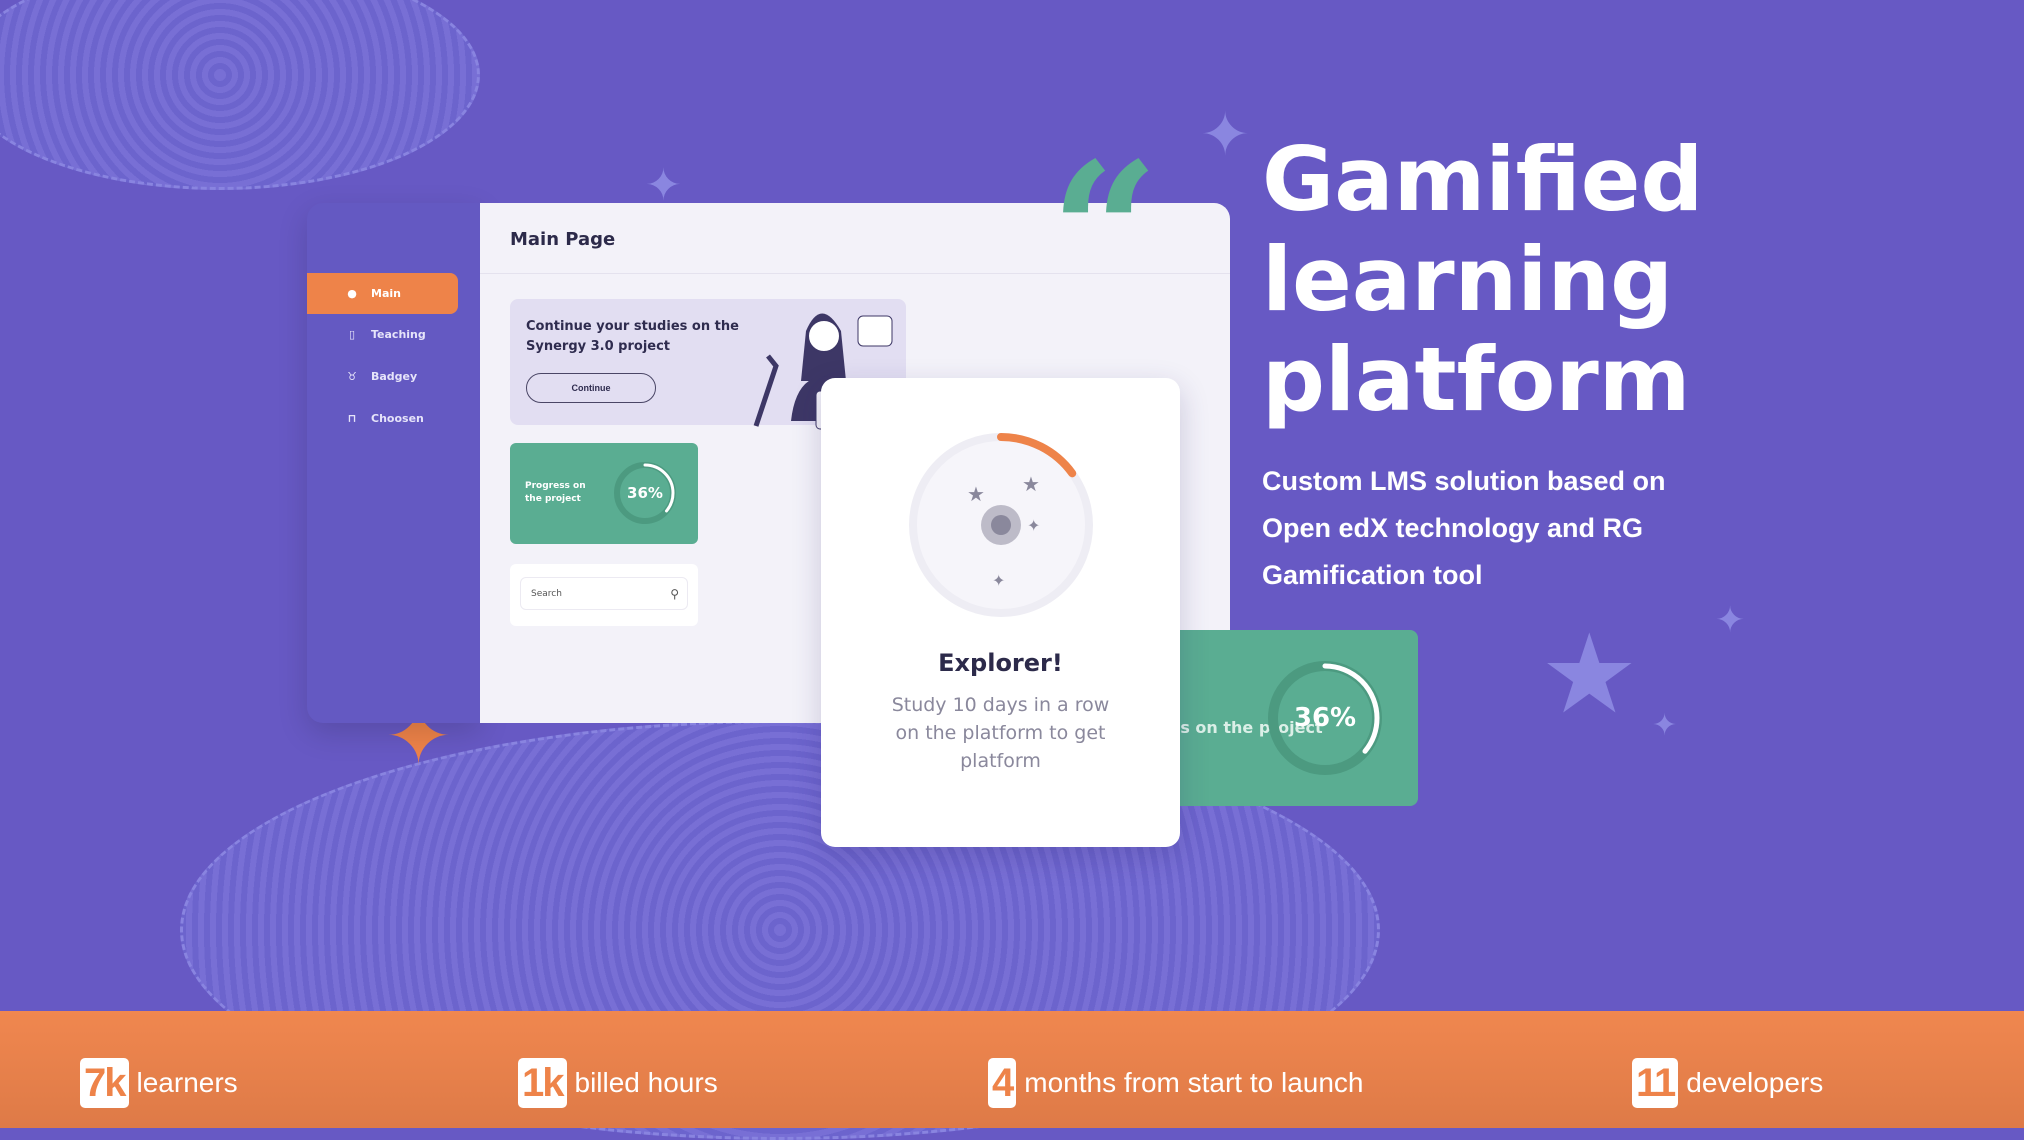  Describe the element at coordinates (240, 95) in the screenshot. I see `cloud-decoration` at that location.